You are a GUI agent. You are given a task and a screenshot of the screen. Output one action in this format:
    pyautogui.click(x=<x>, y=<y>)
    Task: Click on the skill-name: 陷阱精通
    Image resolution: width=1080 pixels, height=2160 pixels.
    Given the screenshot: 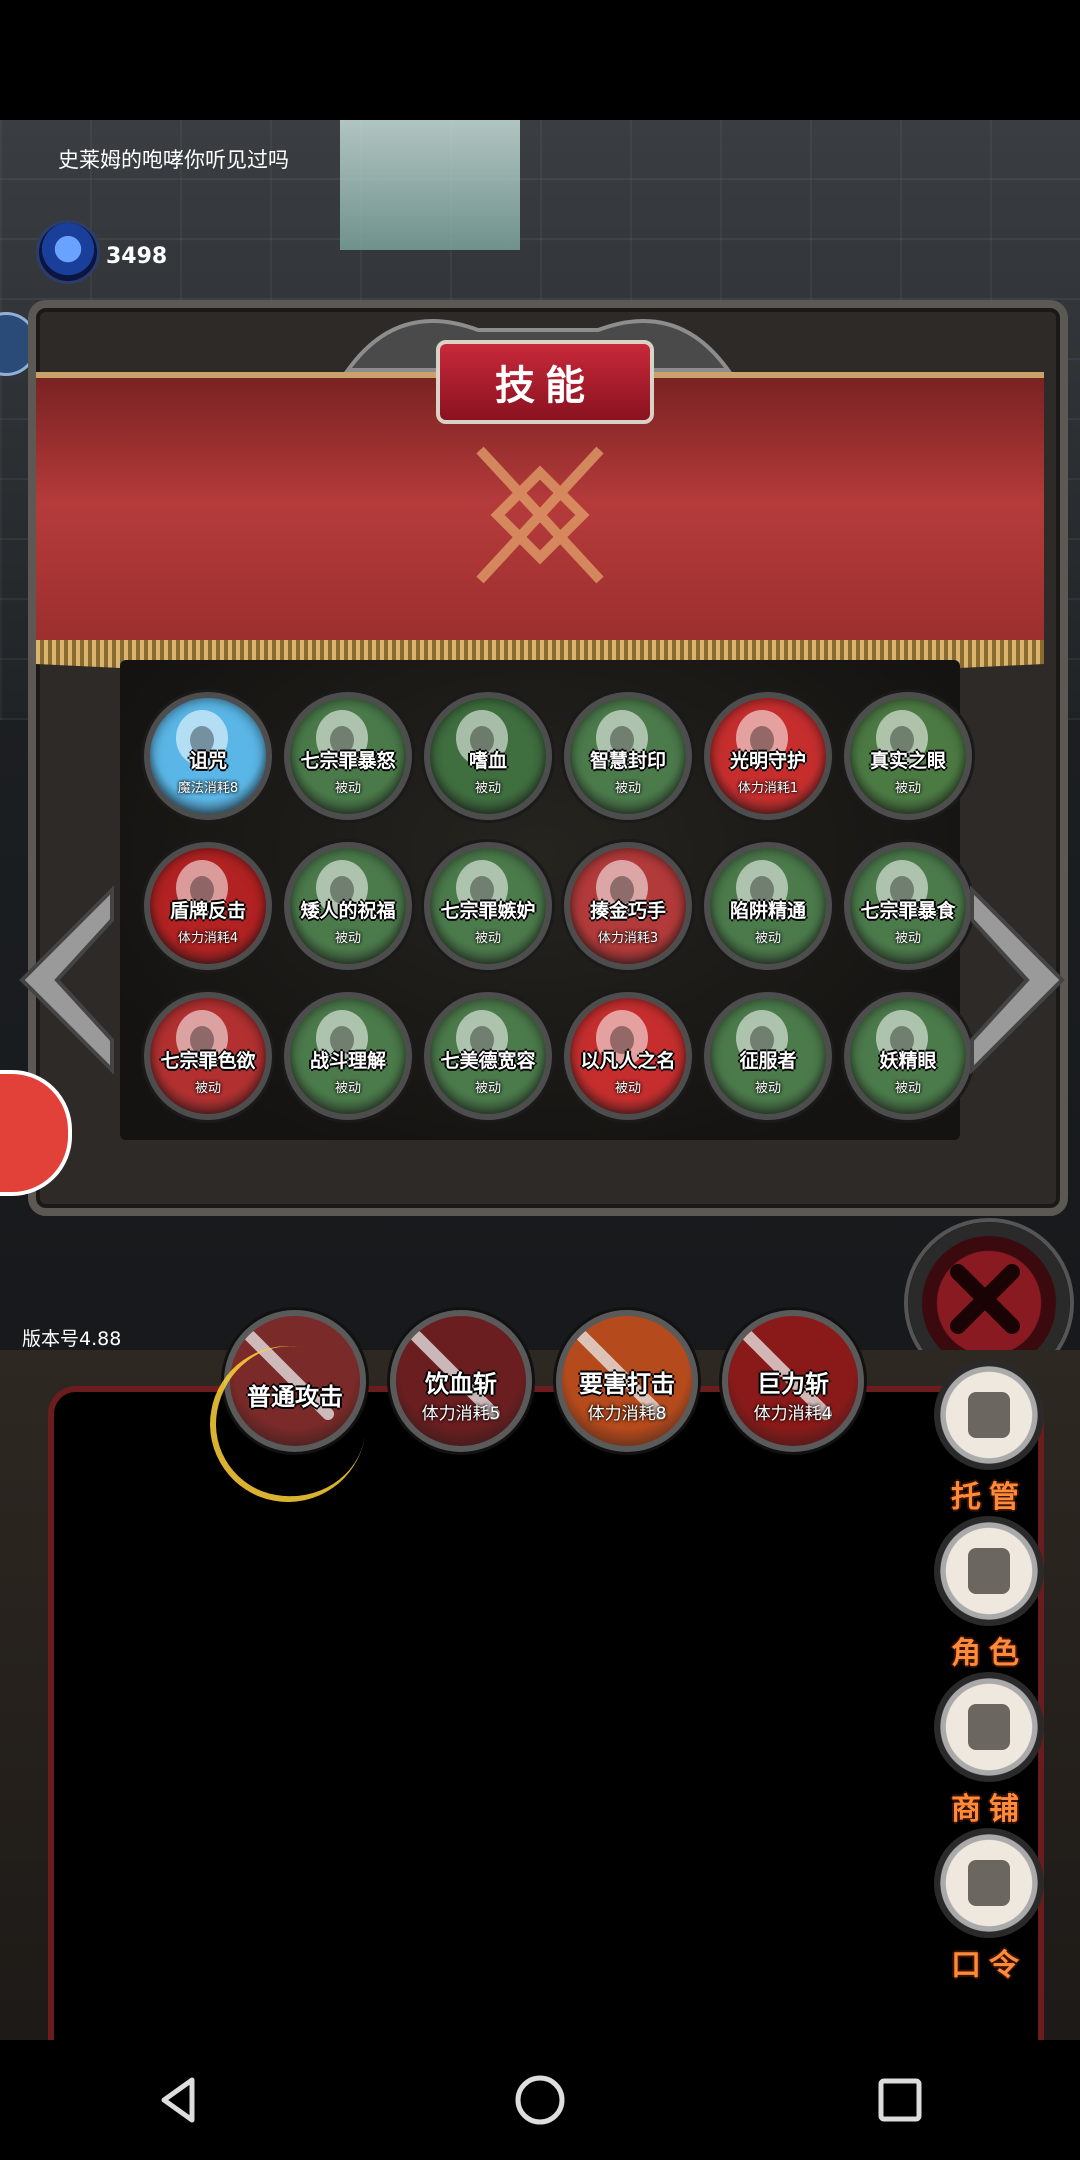 What is the action you would take?
    pyautogui.click(x=767, y=911)
    